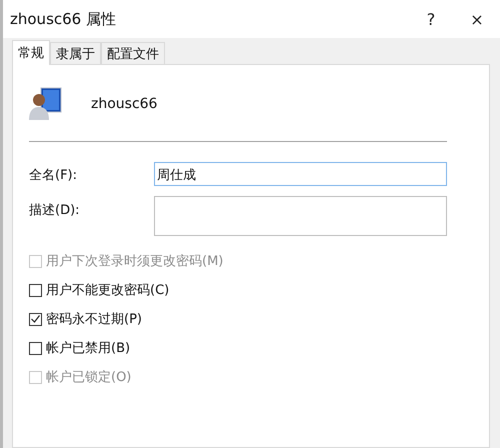  Describe the element at coordinates (31, 52) in the screenshot. I see `tab: 常规` at that location.